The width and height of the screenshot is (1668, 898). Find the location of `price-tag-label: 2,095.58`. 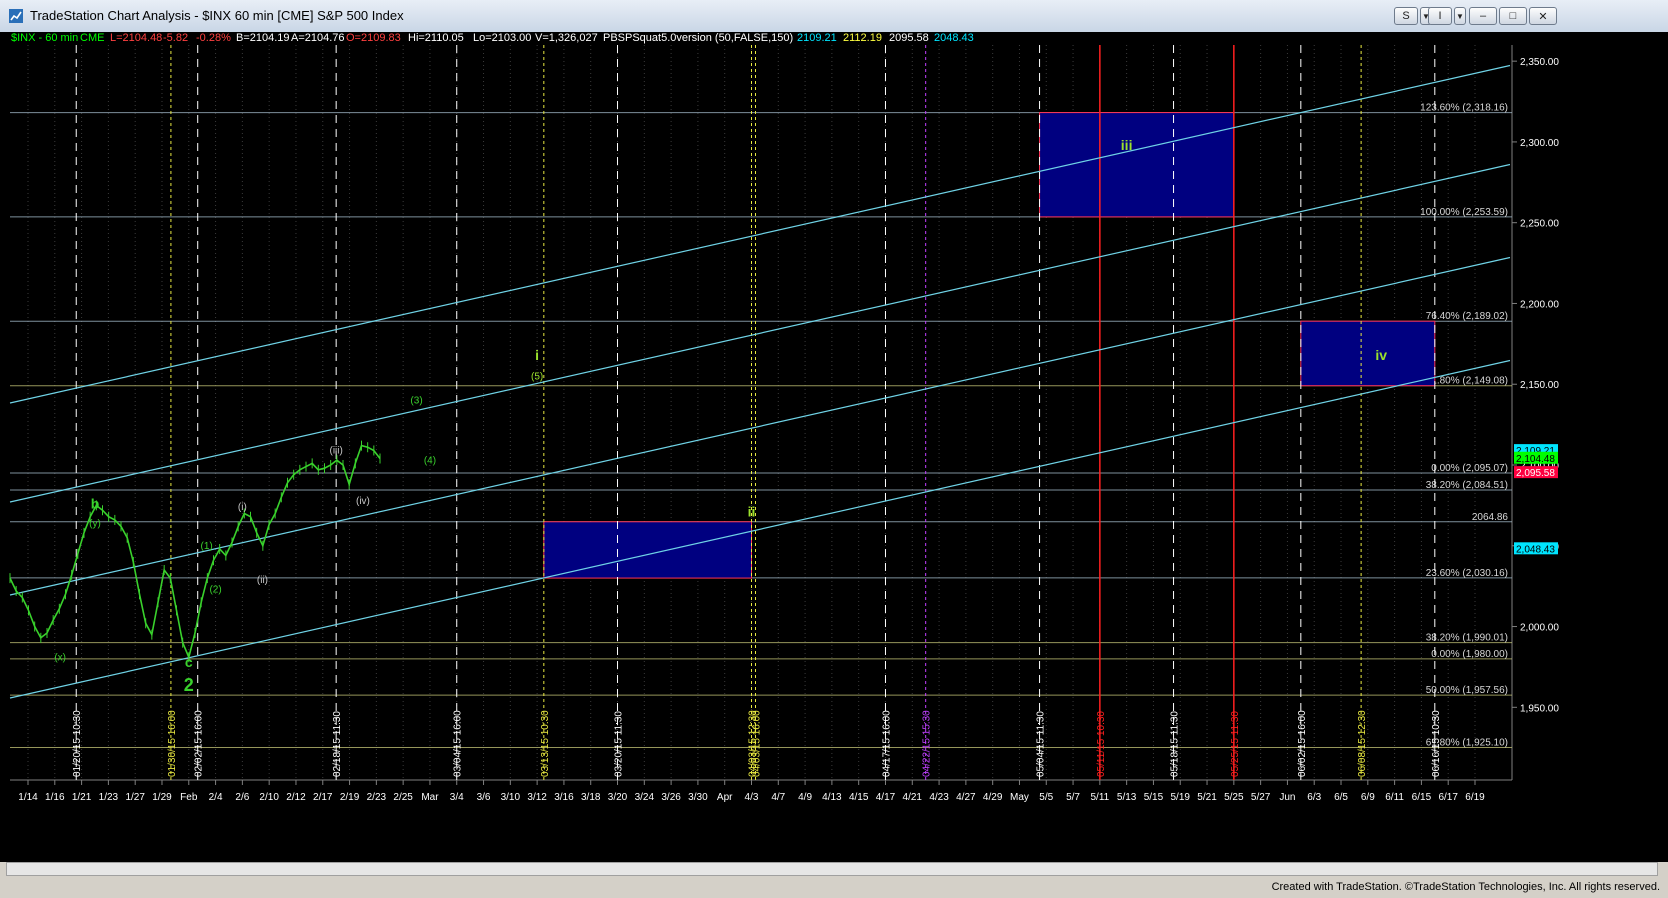

price-tag-label: 2,095.58 is located at coordinates (1535, 473).